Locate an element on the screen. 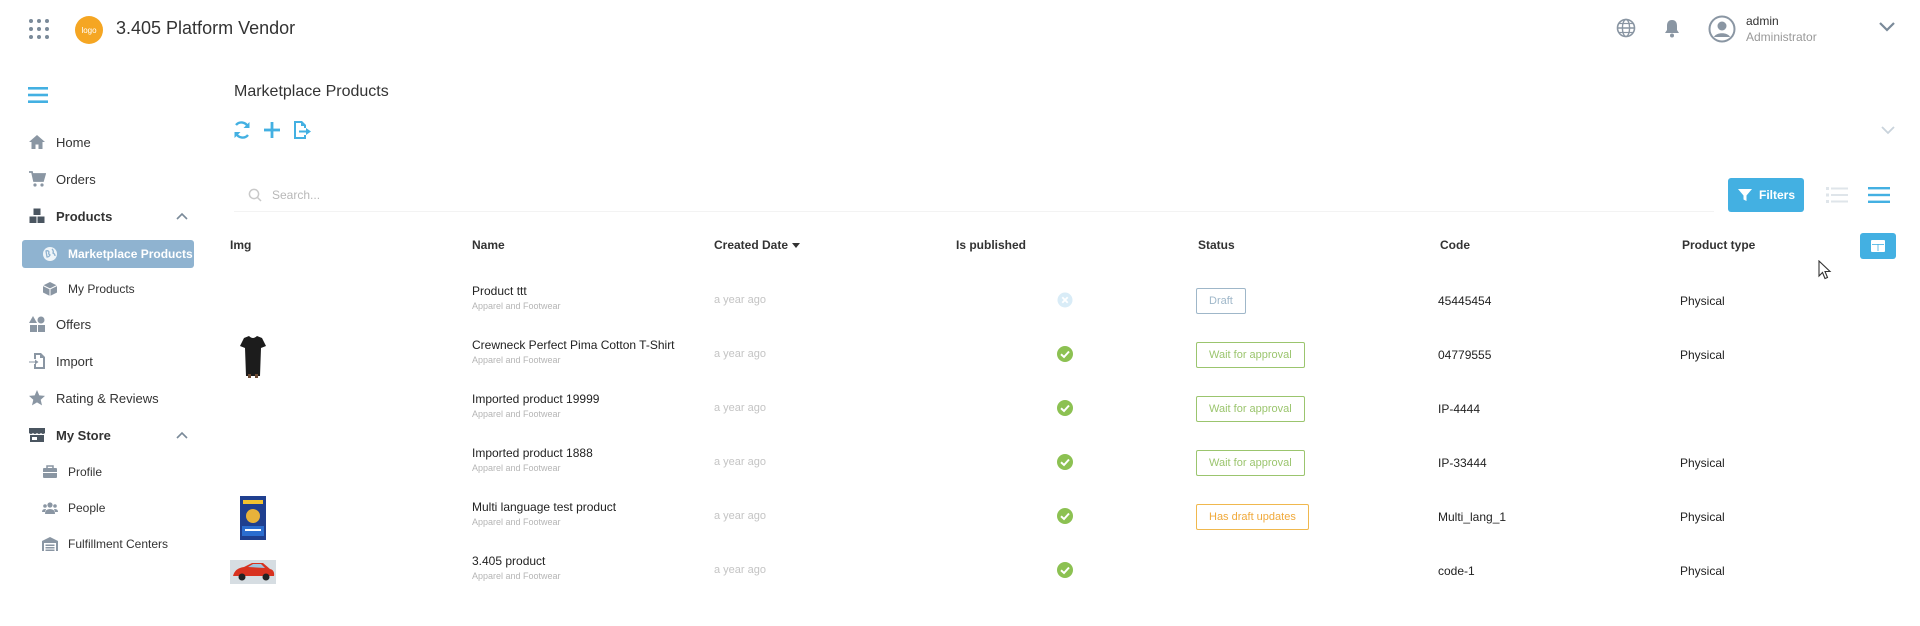  sidebar-item-products: Products is located at coordinates (70, 216).